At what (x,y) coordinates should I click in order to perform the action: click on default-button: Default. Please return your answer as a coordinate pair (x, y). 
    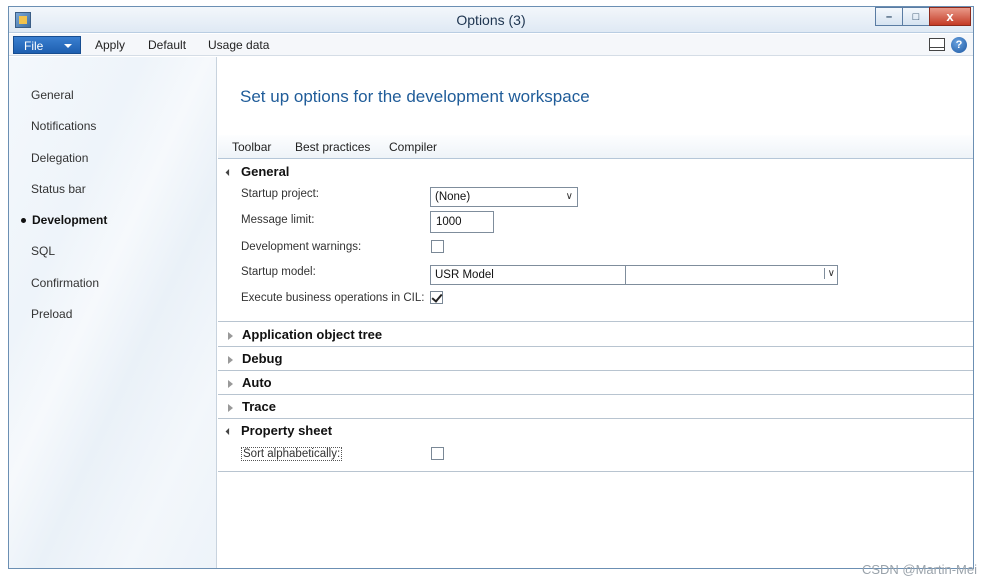
    Looking at the image, I should click on (167, 45).